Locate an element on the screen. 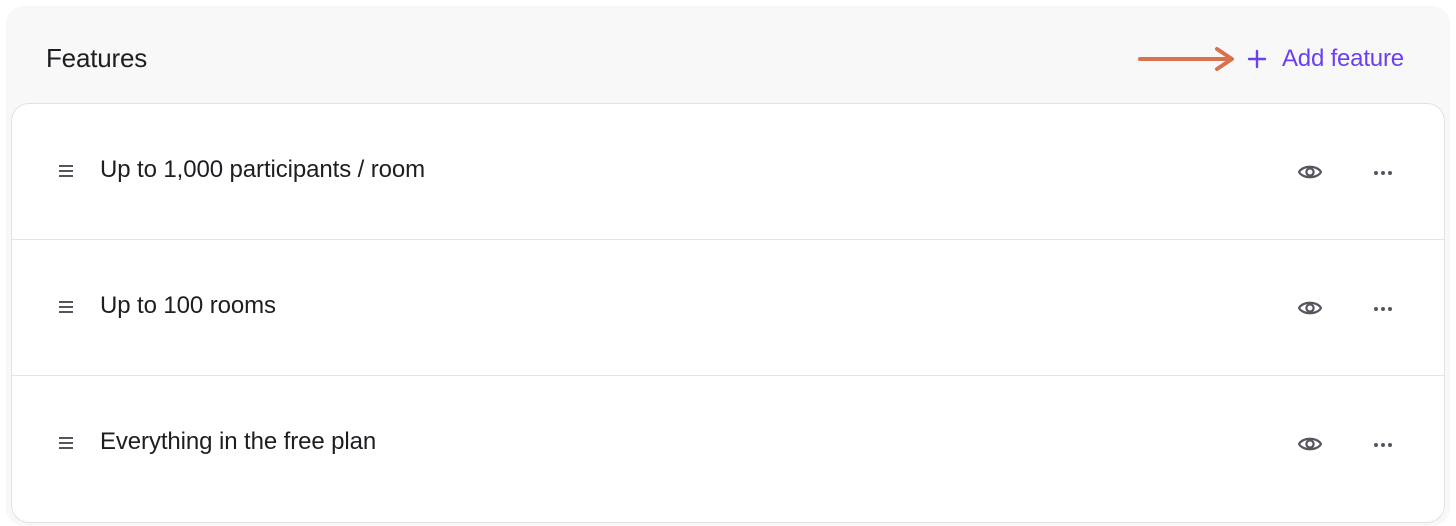  add-feature-button: Add feature is located at coordinates (1325, 59).